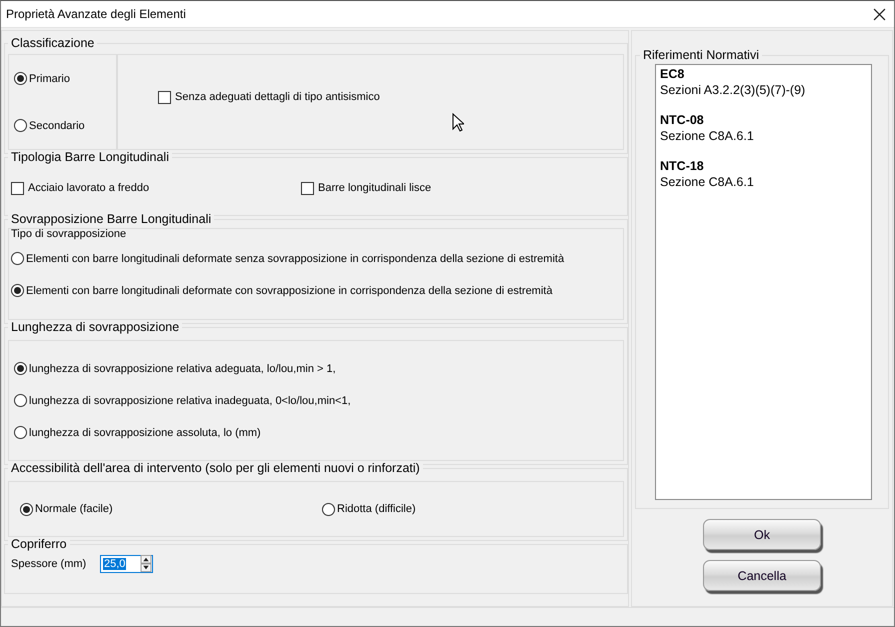 The image size is (895, 627). I want to click on reference-section: Sezioni A3.2.2(3)(5)(7)-(9), so click(763, 90).